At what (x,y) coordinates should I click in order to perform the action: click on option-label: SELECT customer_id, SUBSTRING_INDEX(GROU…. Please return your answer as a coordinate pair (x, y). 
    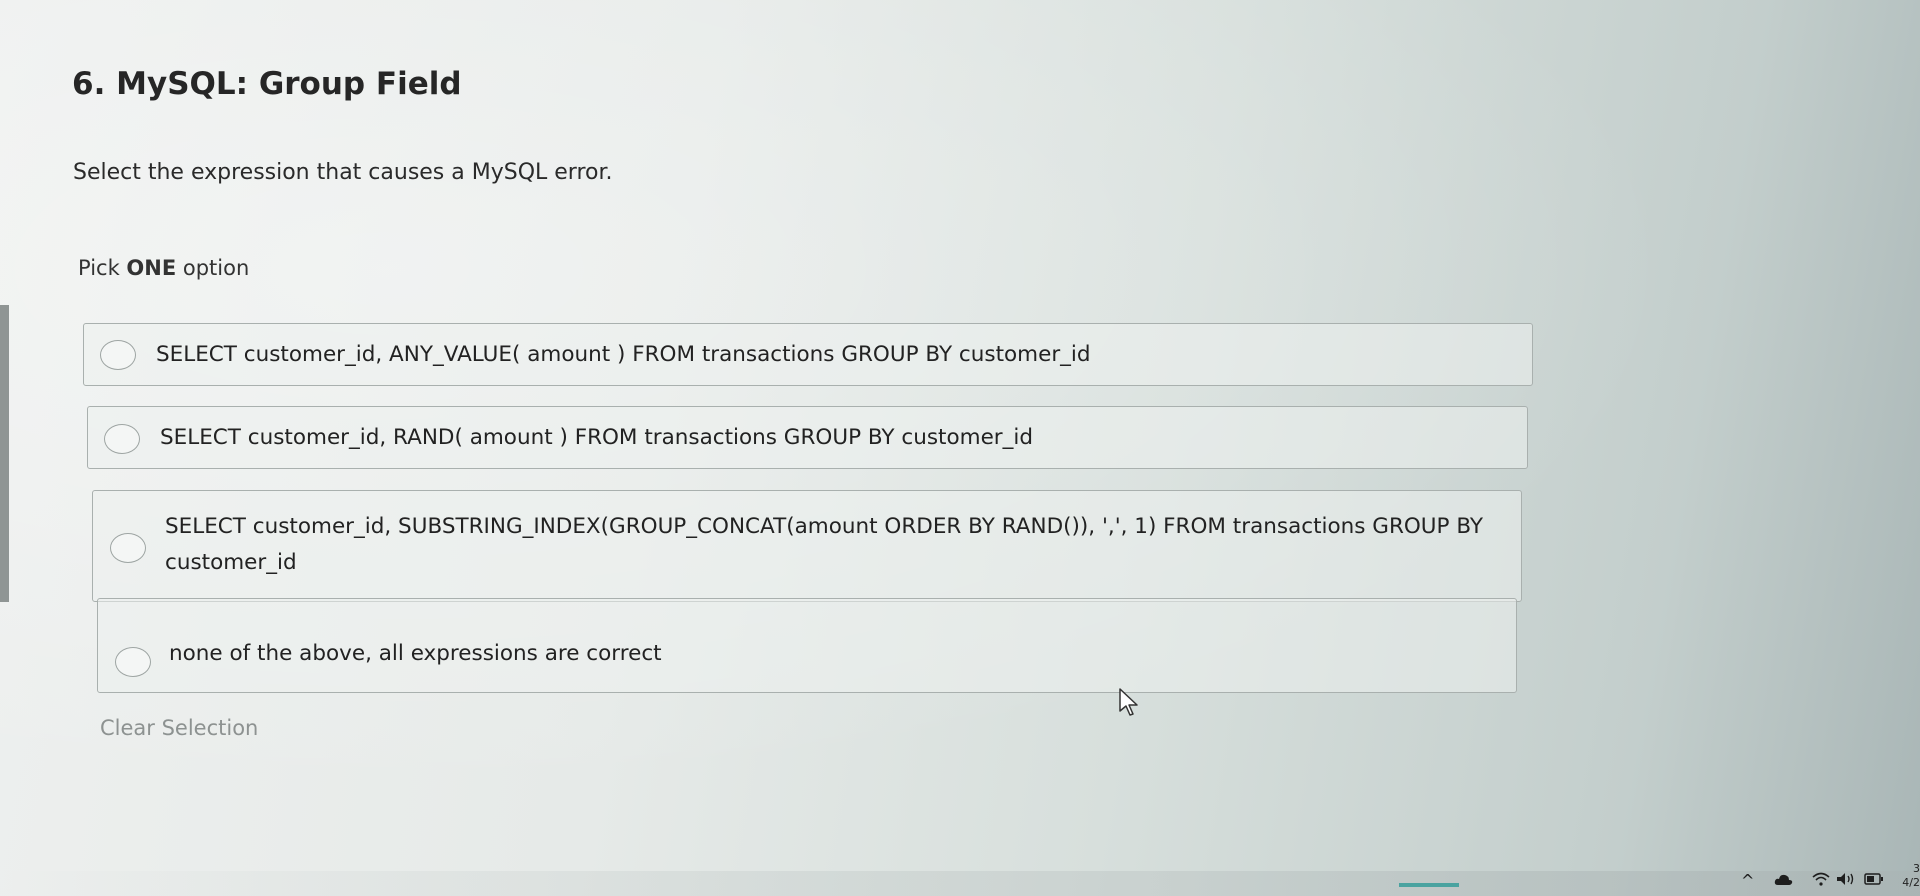
    Looking at the image, I should click on (824, 544).